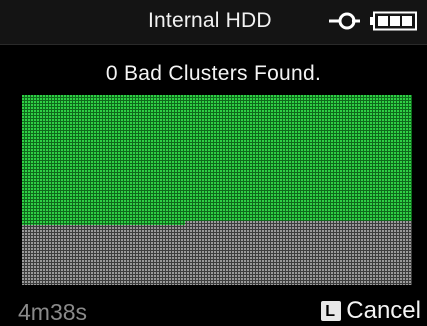 The width and height of the screenshot is (427, 326). I want to click on battery-full-icon, so click(393, 21).